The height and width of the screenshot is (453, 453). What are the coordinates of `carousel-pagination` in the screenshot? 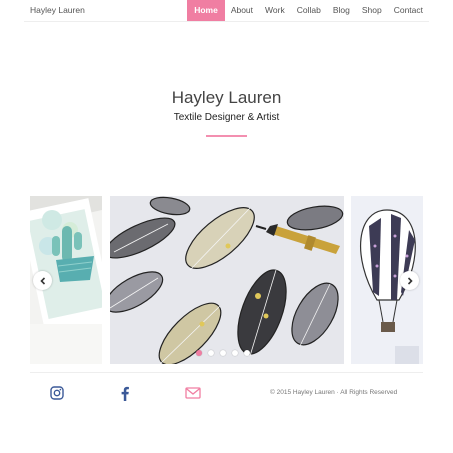 It's located at (223, 353).